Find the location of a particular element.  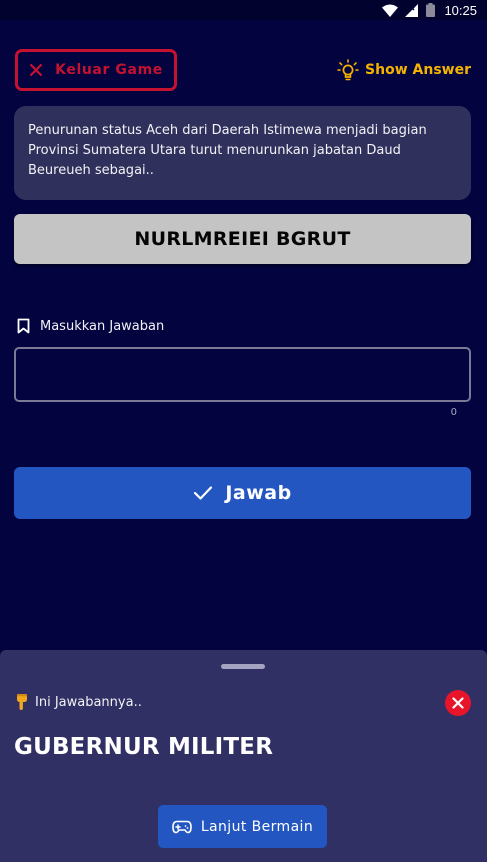

character-counter: 0 is located at coordinates (453, 412).